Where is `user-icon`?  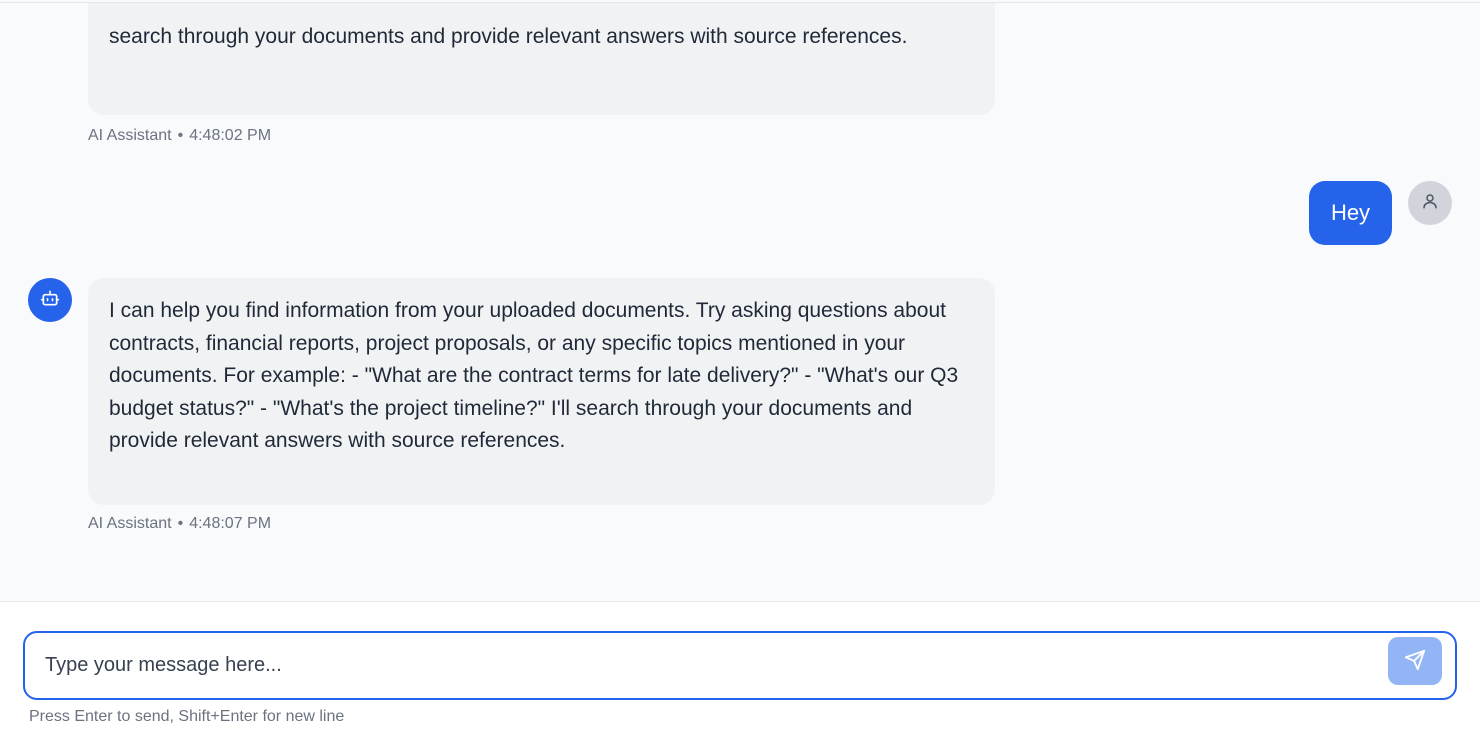
user-icon is located at coordinates (1430, 203).